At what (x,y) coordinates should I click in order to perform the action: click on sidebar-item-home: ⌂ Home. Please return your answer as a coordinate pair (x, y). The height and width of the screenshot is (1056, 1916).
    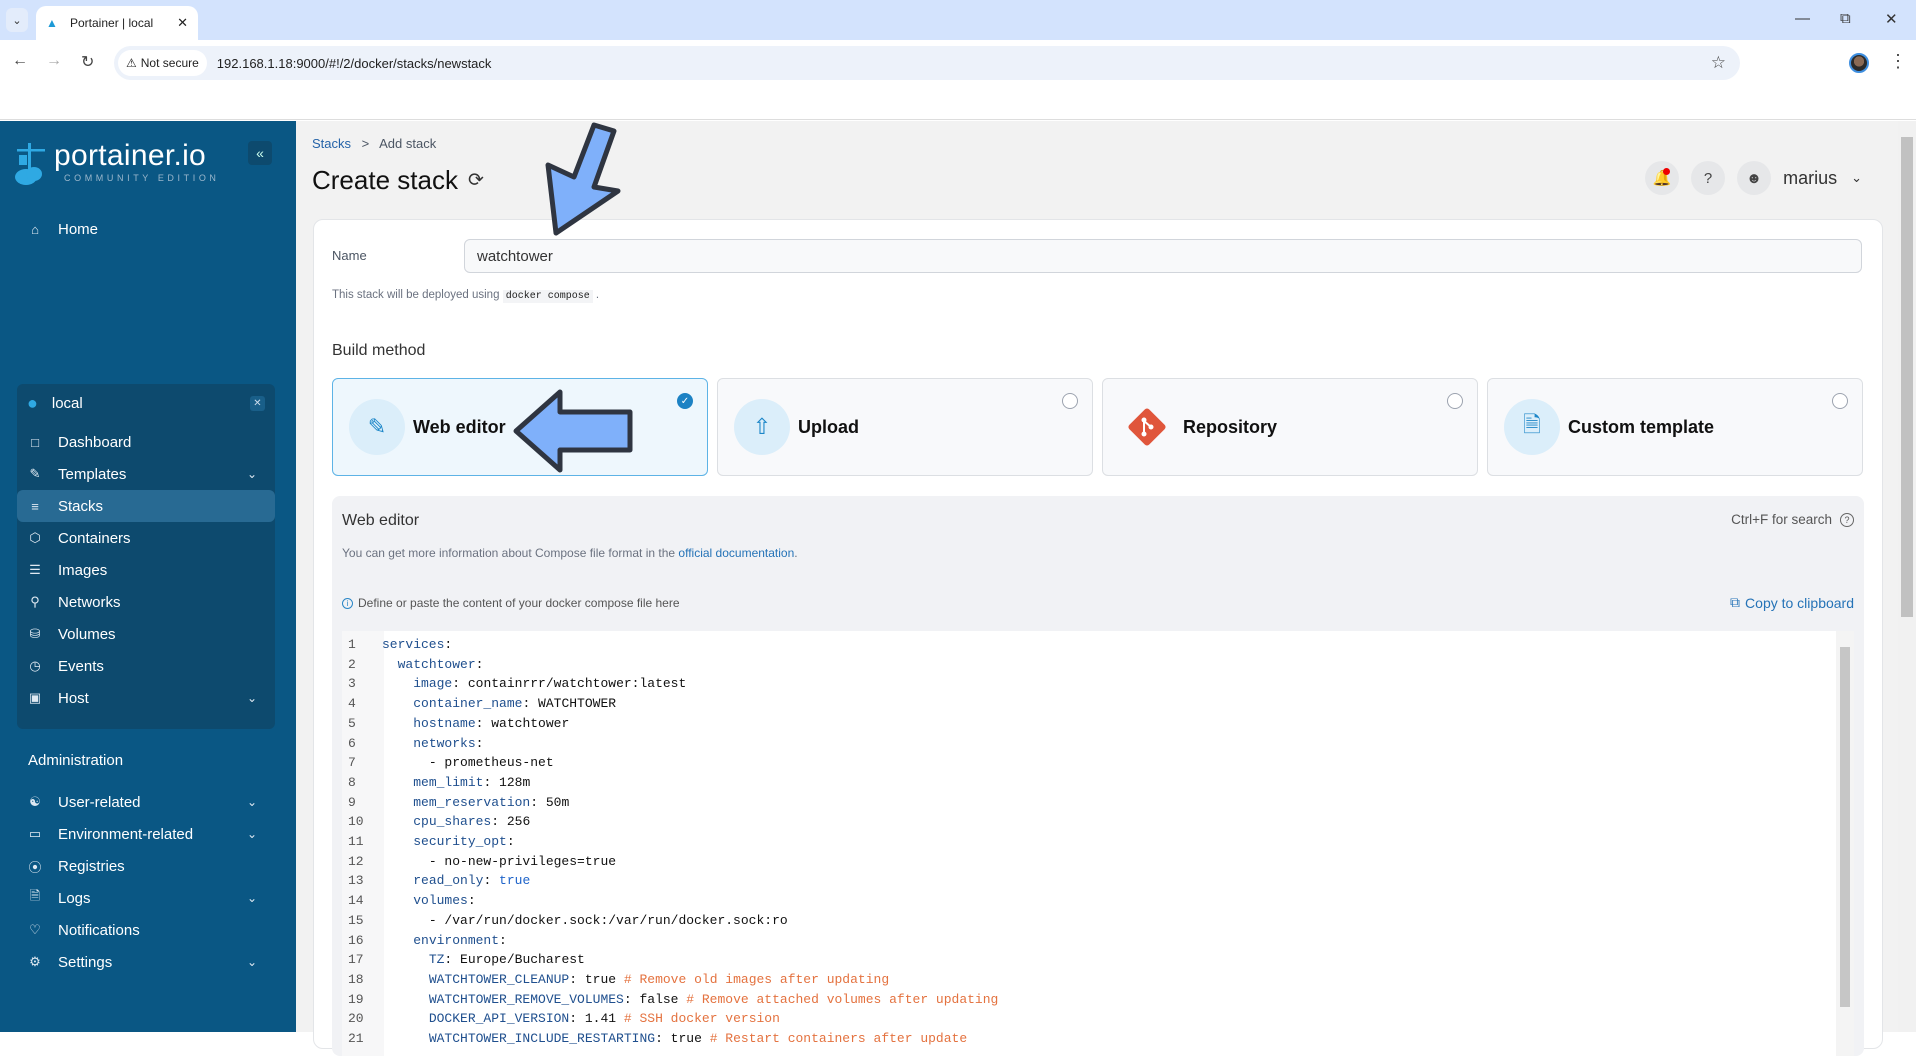
    Looking at the image, I should click on (146, 229).